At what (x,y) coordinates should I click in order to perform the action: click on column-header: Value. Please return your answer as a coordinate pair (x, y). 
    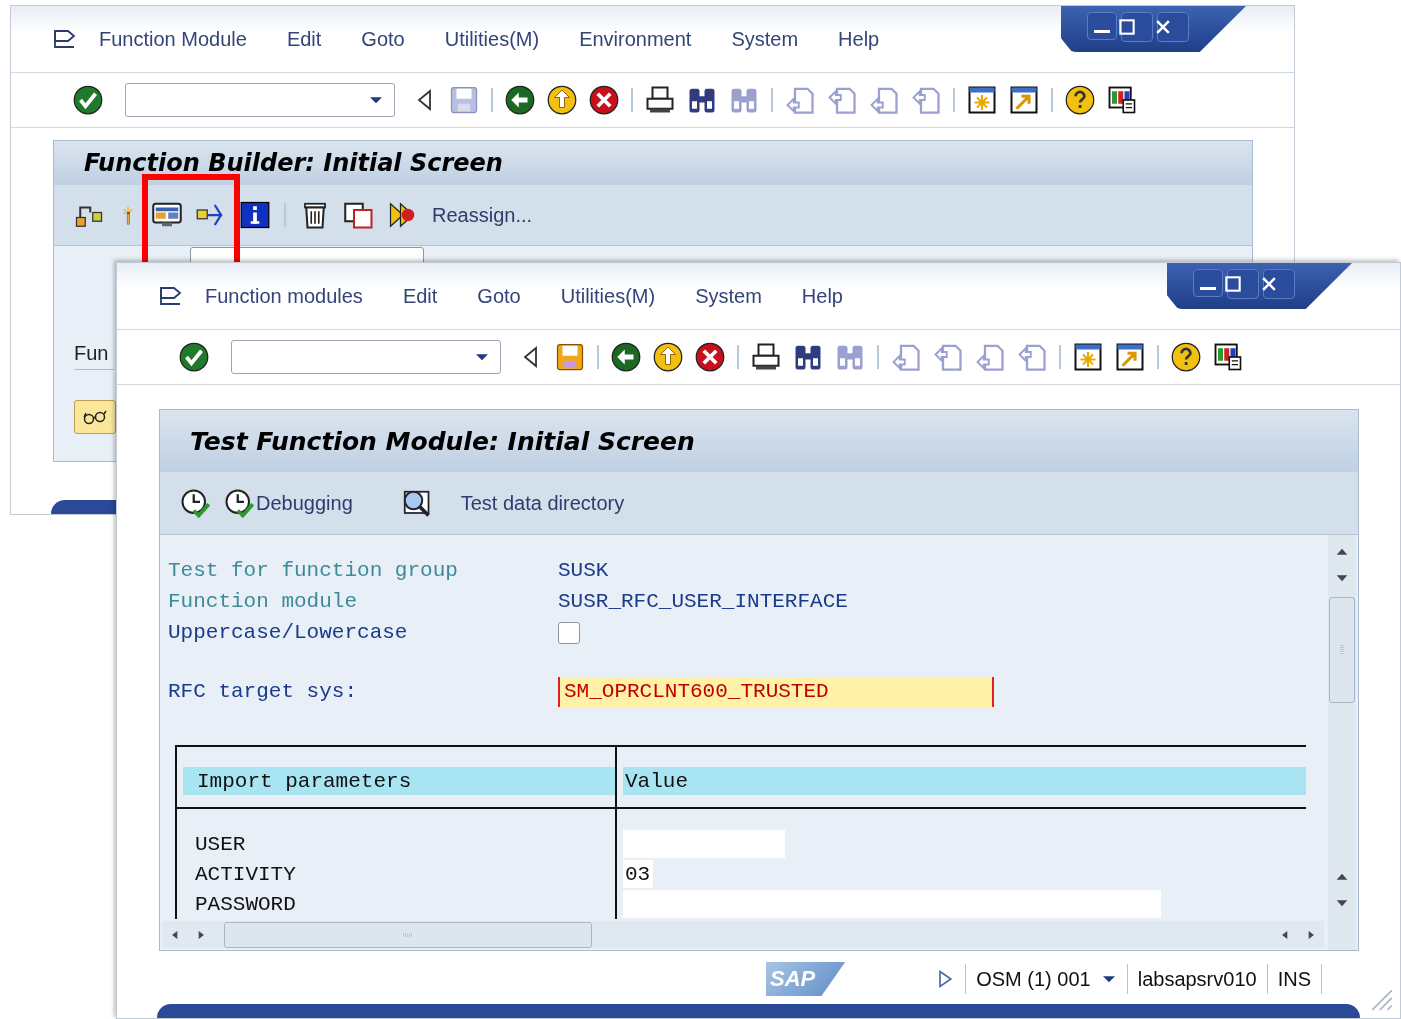
    Looking at the image, I should click on (964, 781).